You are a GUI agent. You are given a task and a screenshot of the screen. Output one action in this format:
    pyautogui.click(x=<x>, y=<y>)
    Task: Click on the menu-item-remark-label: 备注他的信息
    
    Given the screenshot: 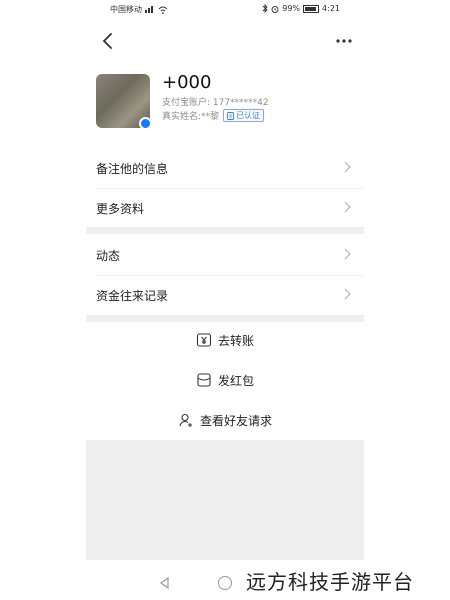 What is the action you would take?
    pyautogui.click(x=132, y=169)
    